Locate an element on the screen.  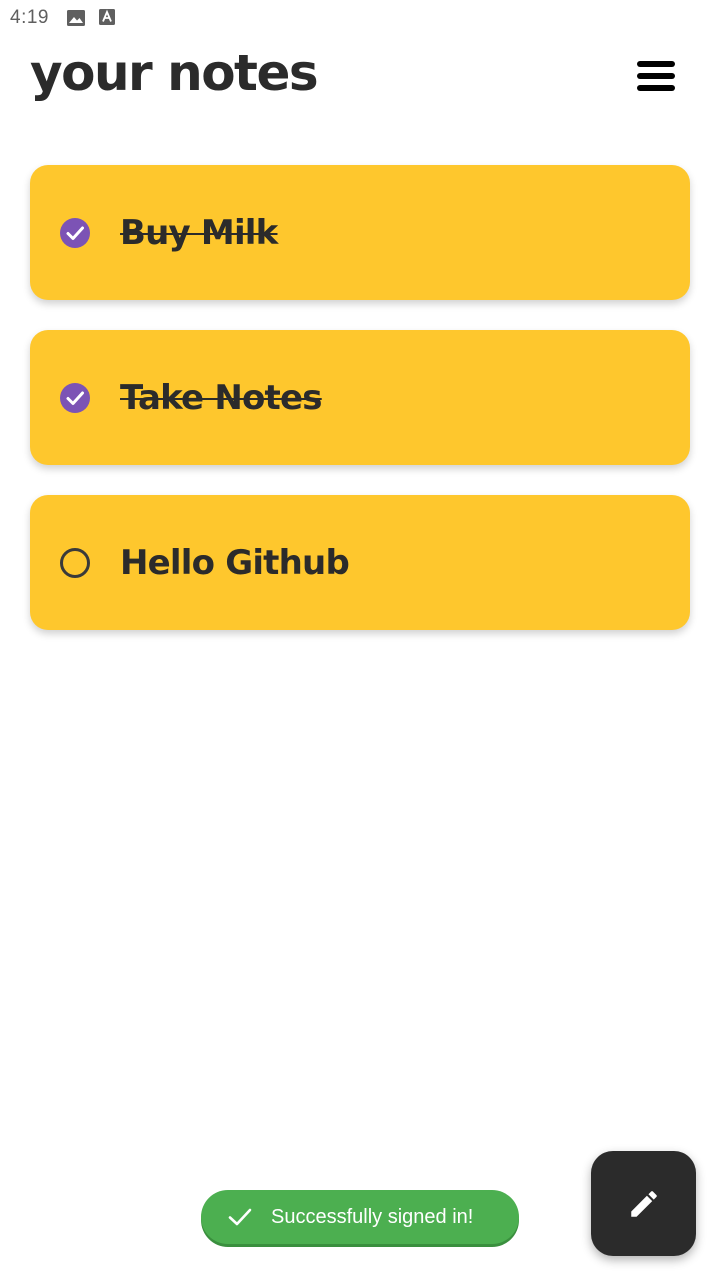
empty-circle-icon is located at coordinates (75, 562).